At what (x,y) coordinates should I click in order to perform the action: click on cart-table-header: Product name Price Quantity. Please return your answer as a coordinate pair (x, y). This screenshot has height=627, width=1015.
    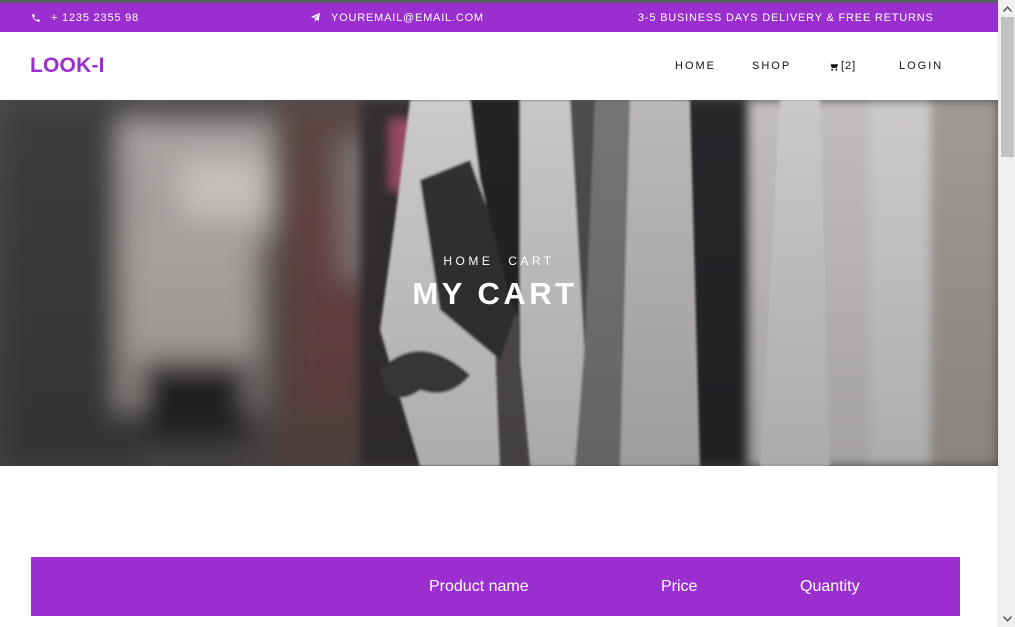
    Looking at the image, I should click on (495, 586).